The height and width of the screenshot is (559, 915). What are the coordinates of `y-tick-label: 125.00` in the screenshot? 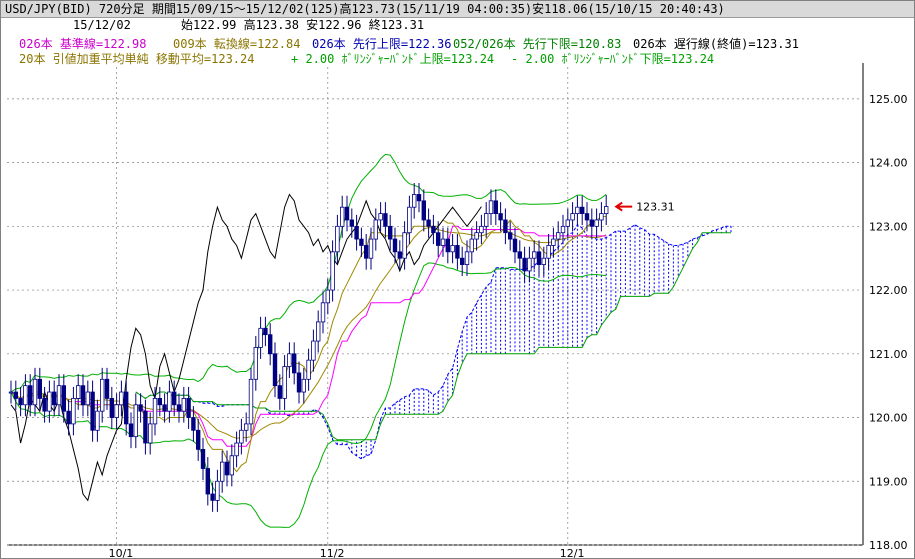 It's located at (888, 99).